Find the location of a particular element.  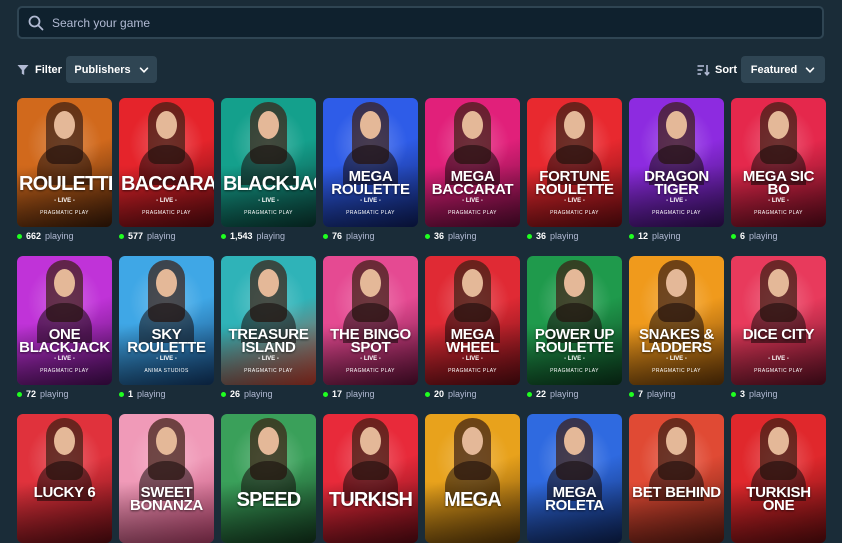

game-thumbnail: FORTUNE ROULETTE - LIVE - PRAGMATIC PLAY is located at coordinates (574, 162).